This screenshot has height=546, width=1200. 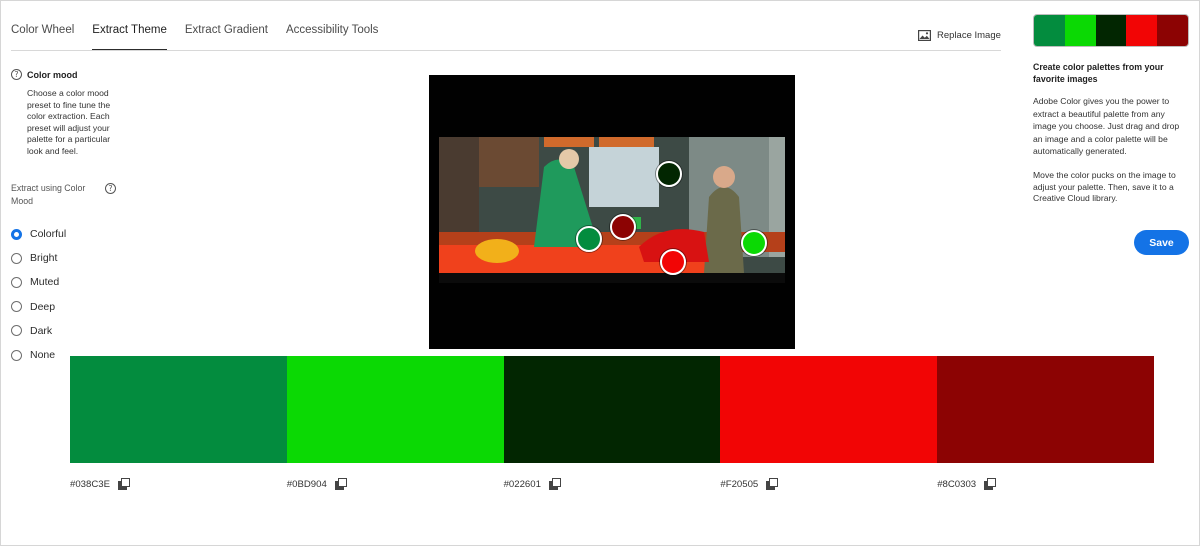 What do you see at coordinates (1045, 484) in the screenshot?
I see `hex-cell: #8C0303` at bounding box center [1045, 484].